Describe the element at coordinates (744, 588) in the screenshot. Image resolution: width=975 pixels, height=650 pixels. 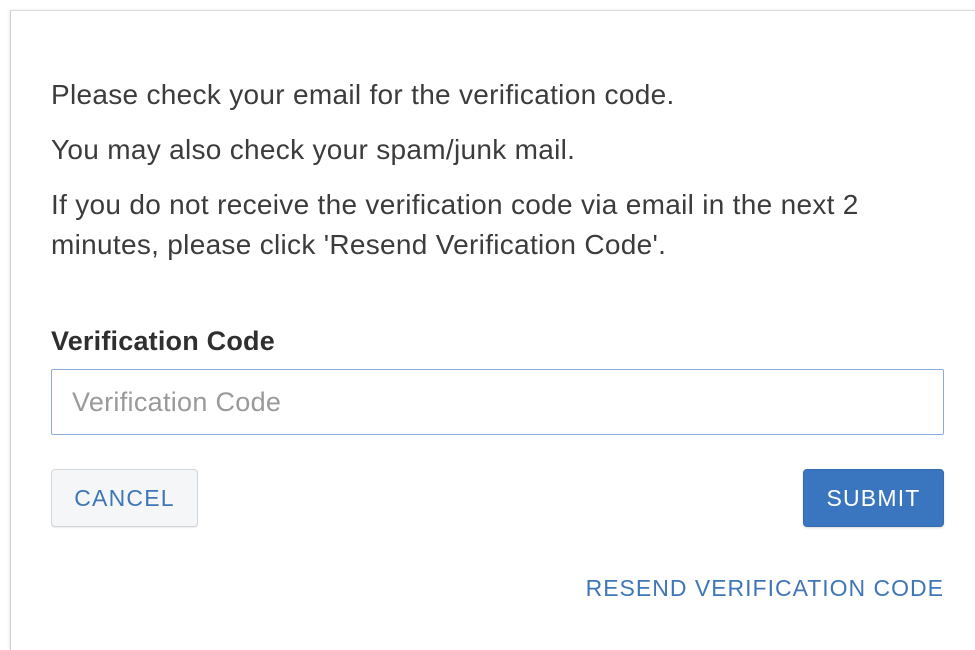
I see `resend-verification-code-link: RESEND VERIFICATION CODE` at that location.